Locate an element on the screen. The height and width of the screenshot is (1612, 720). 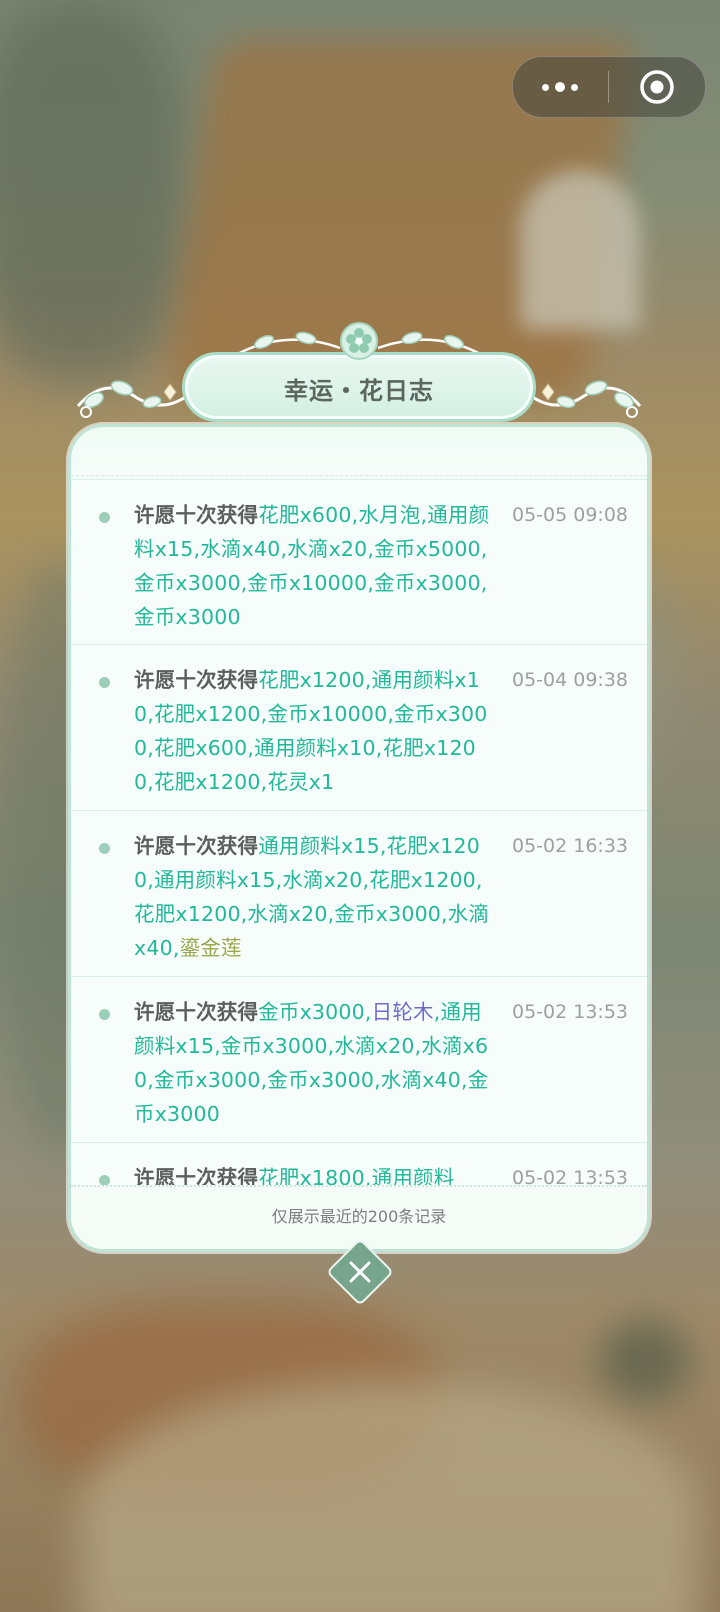
record-item: 许愿十次获得花肥x1800,通用颜料 05-02 13:53 is located at coordinates (359, 1164).